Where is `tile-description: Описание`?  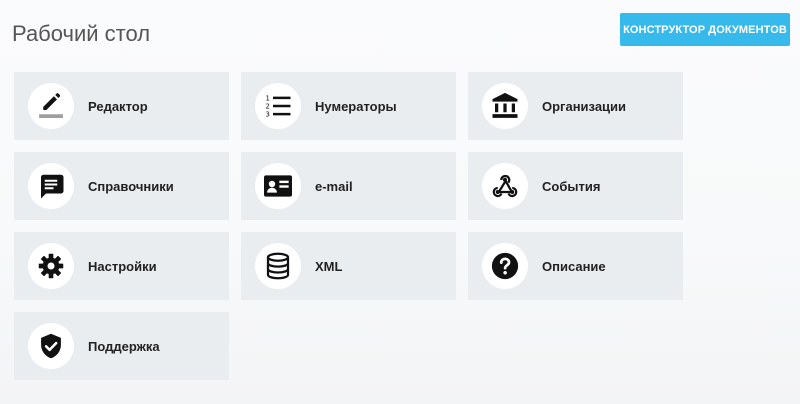 tile-description: Описание is located at coordinates (575, 266).